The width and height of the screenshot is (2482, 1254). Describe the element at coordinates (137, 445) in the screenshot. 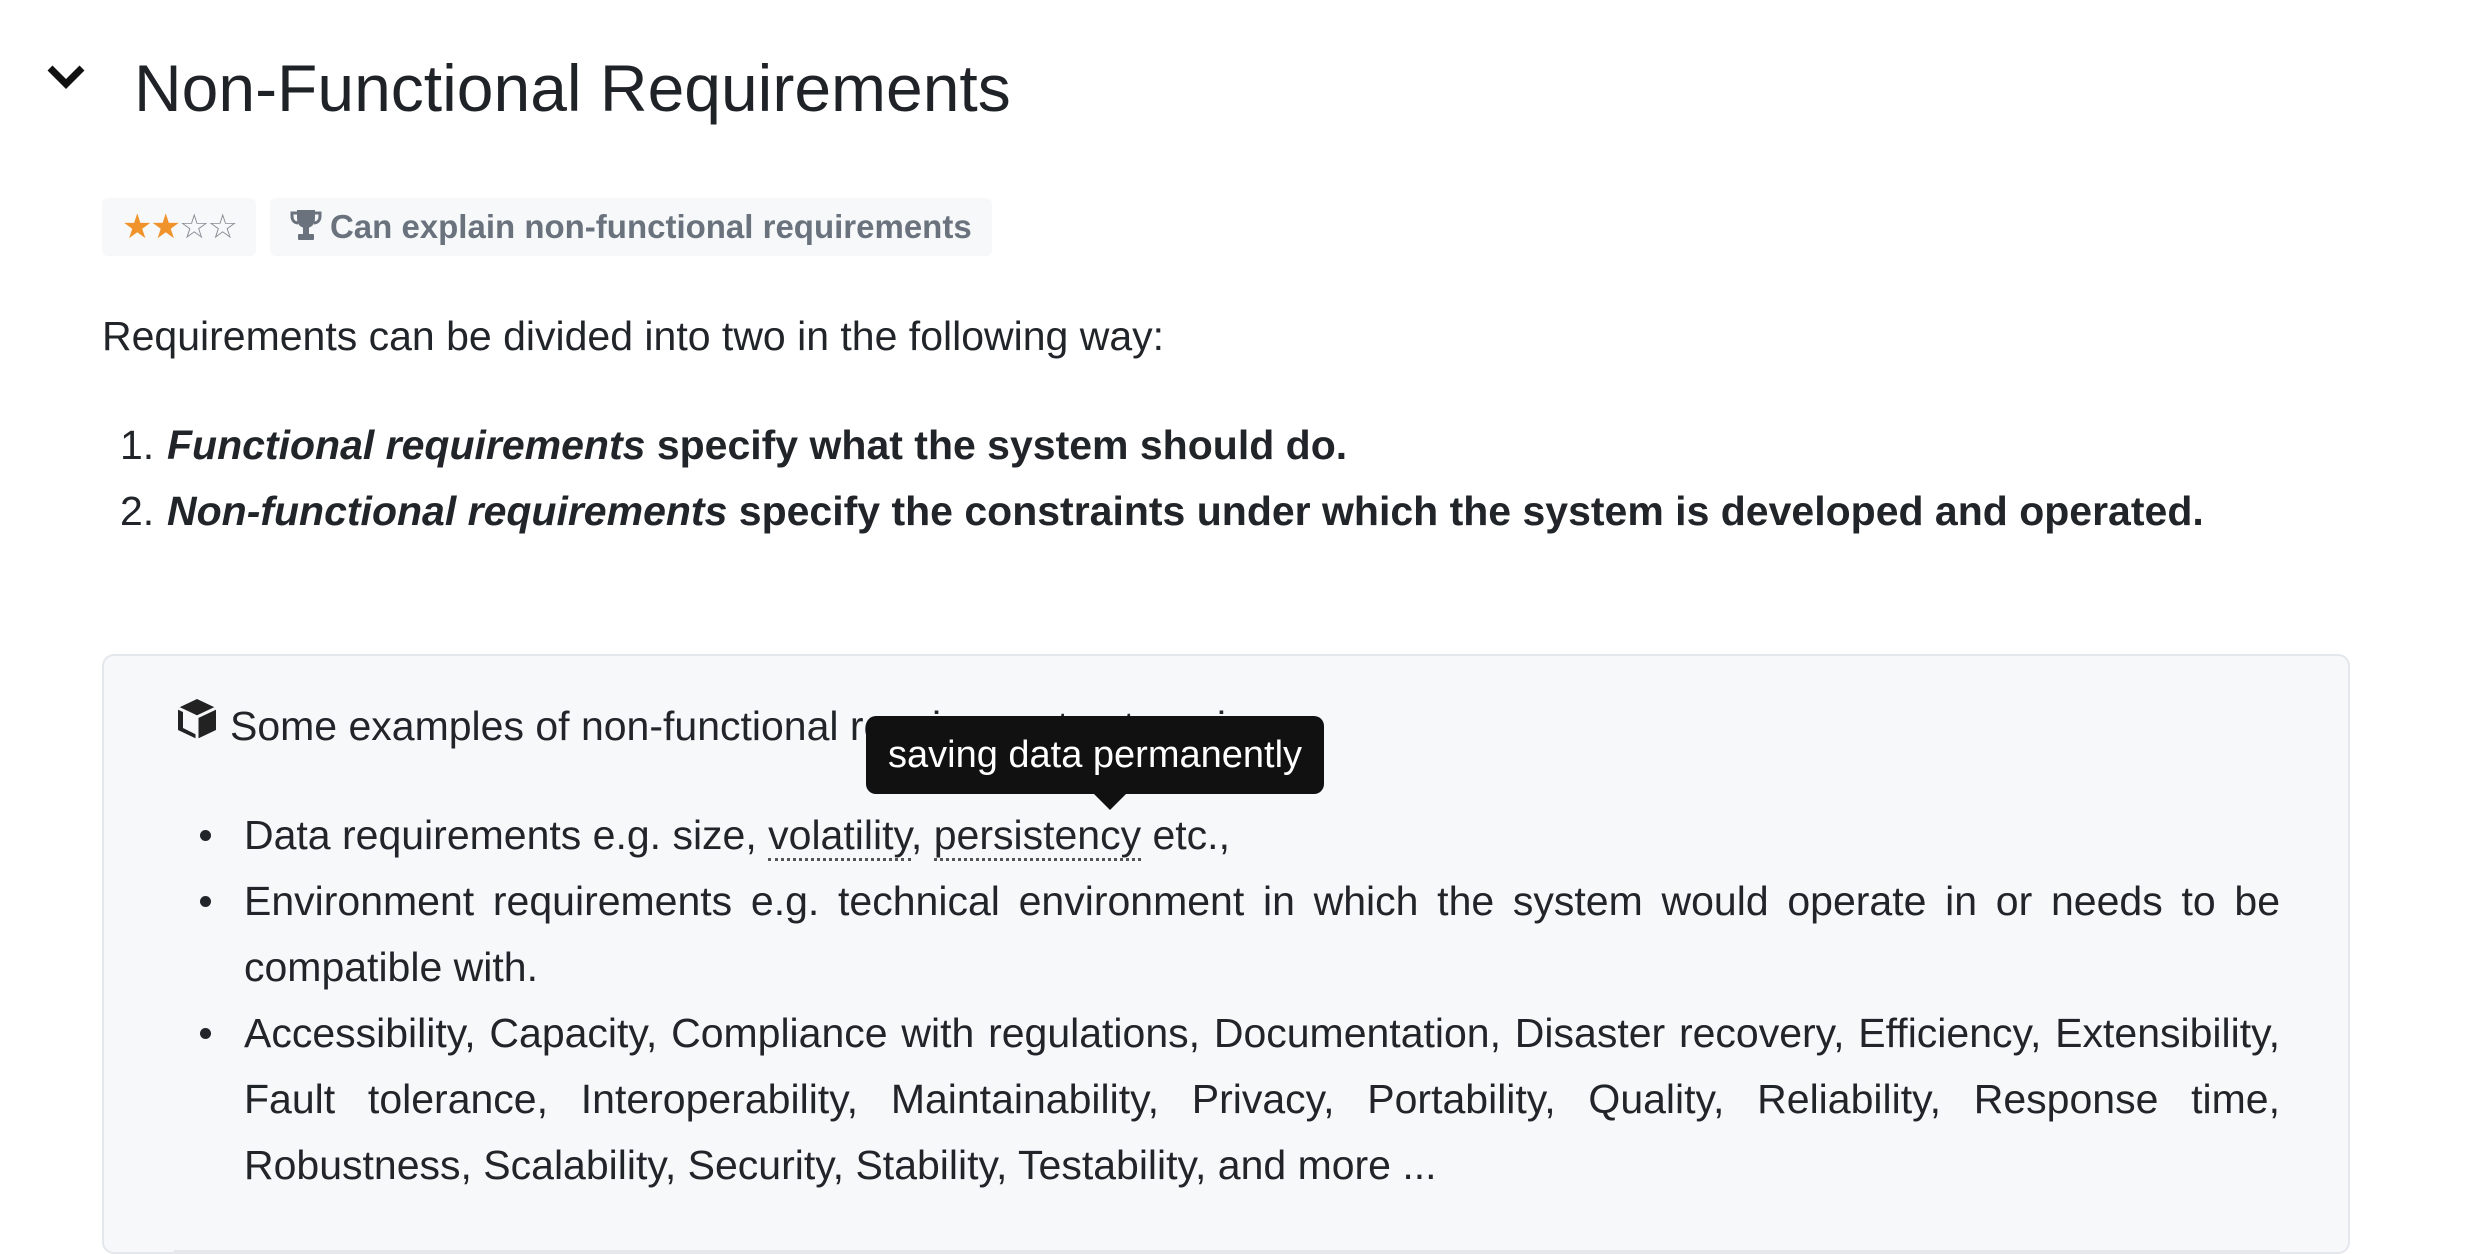

I see `list-number: 1.` at that location.